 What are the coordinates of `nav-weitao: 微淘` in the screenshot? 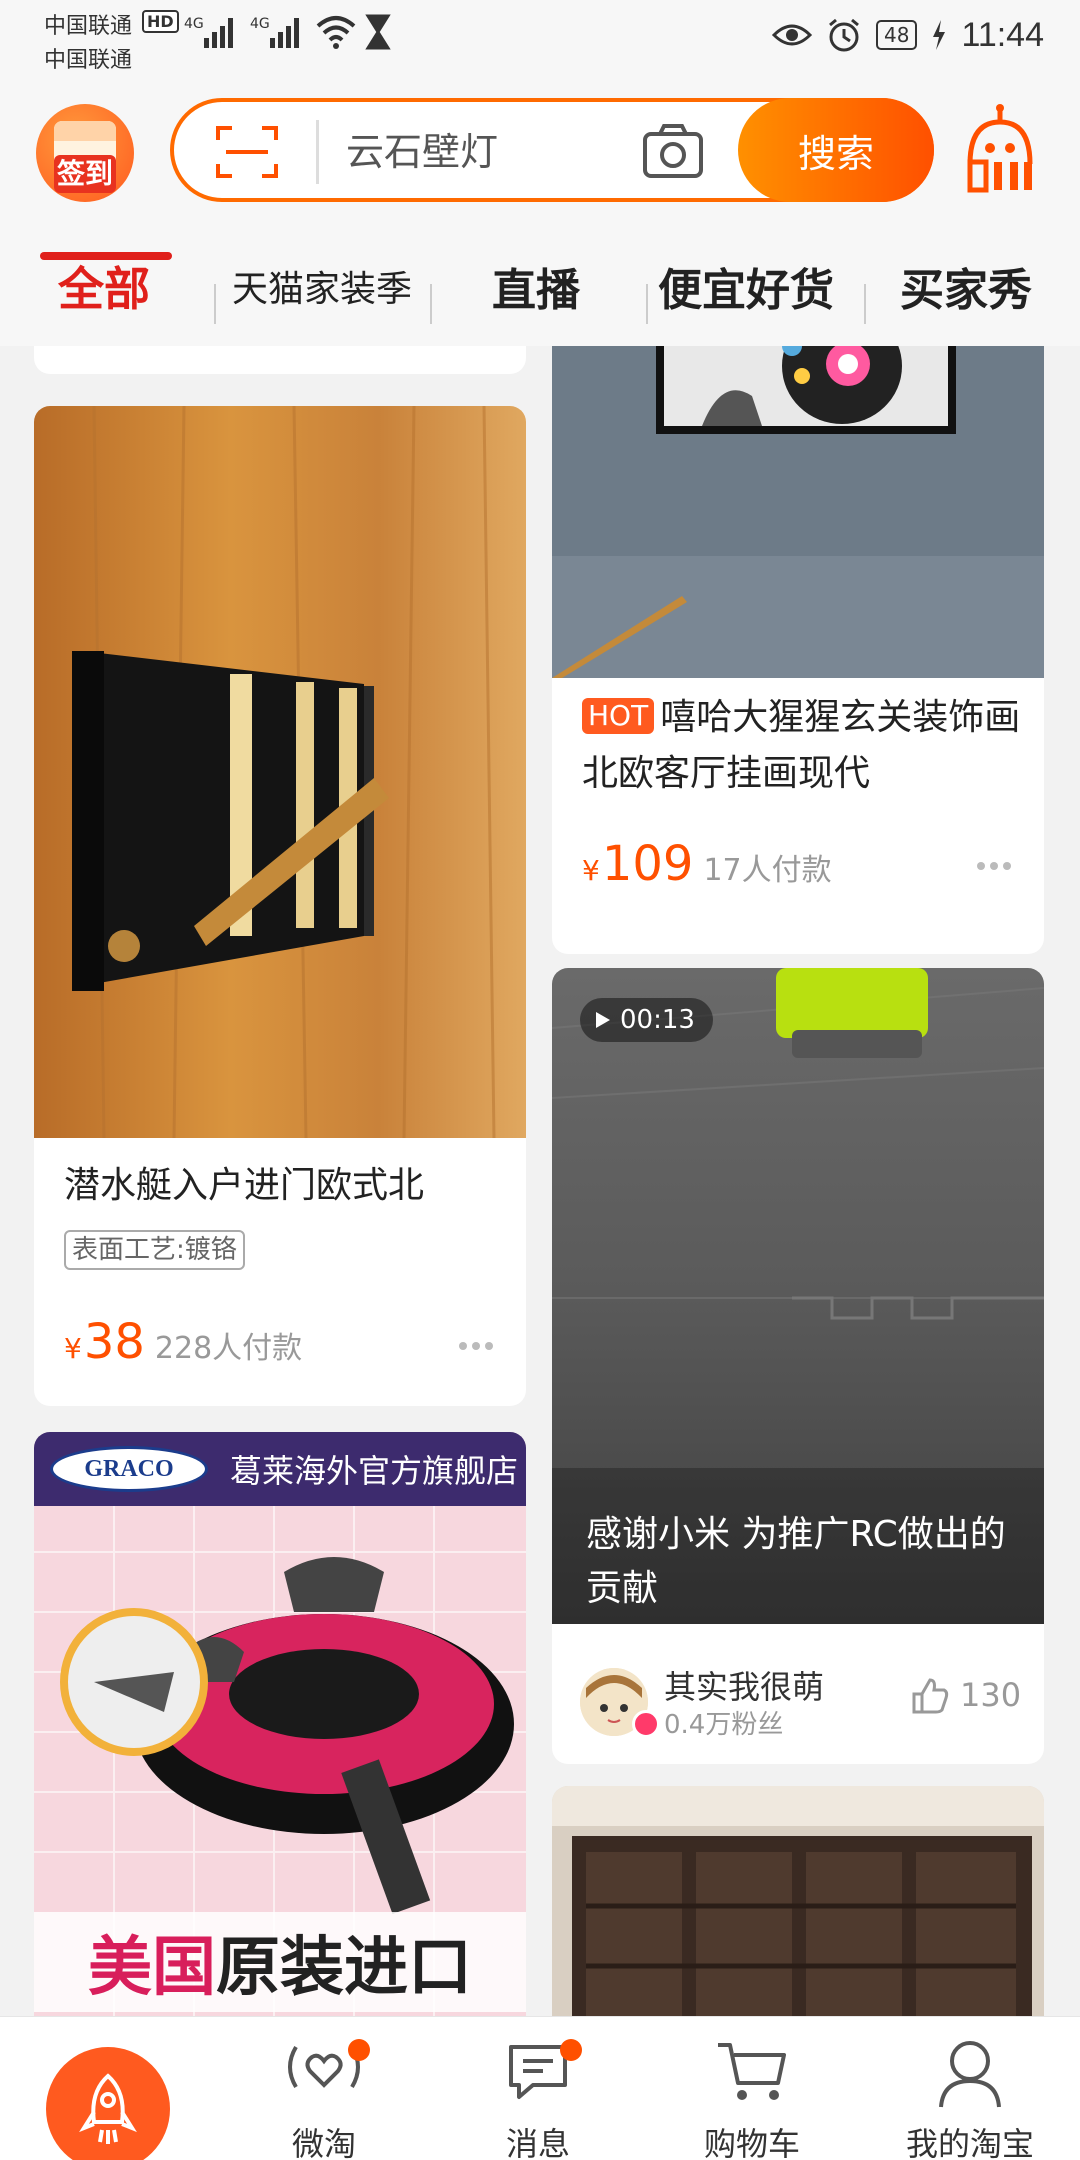 It's located at (324, 2094).